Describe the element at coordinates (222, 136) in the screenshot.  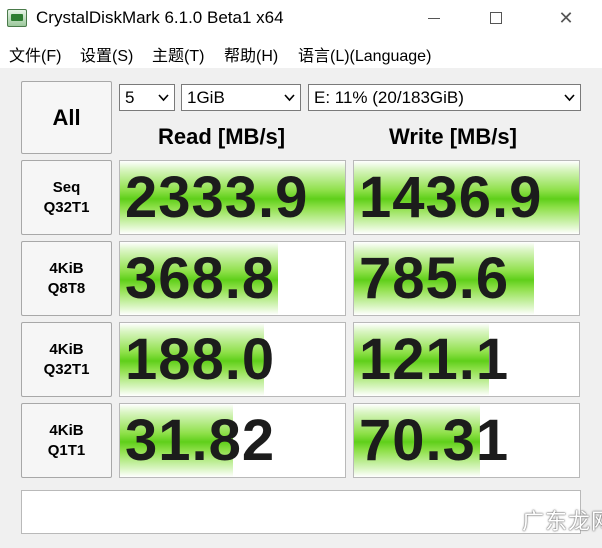
I see `read-column-header: Read [MB/s]` at that location.